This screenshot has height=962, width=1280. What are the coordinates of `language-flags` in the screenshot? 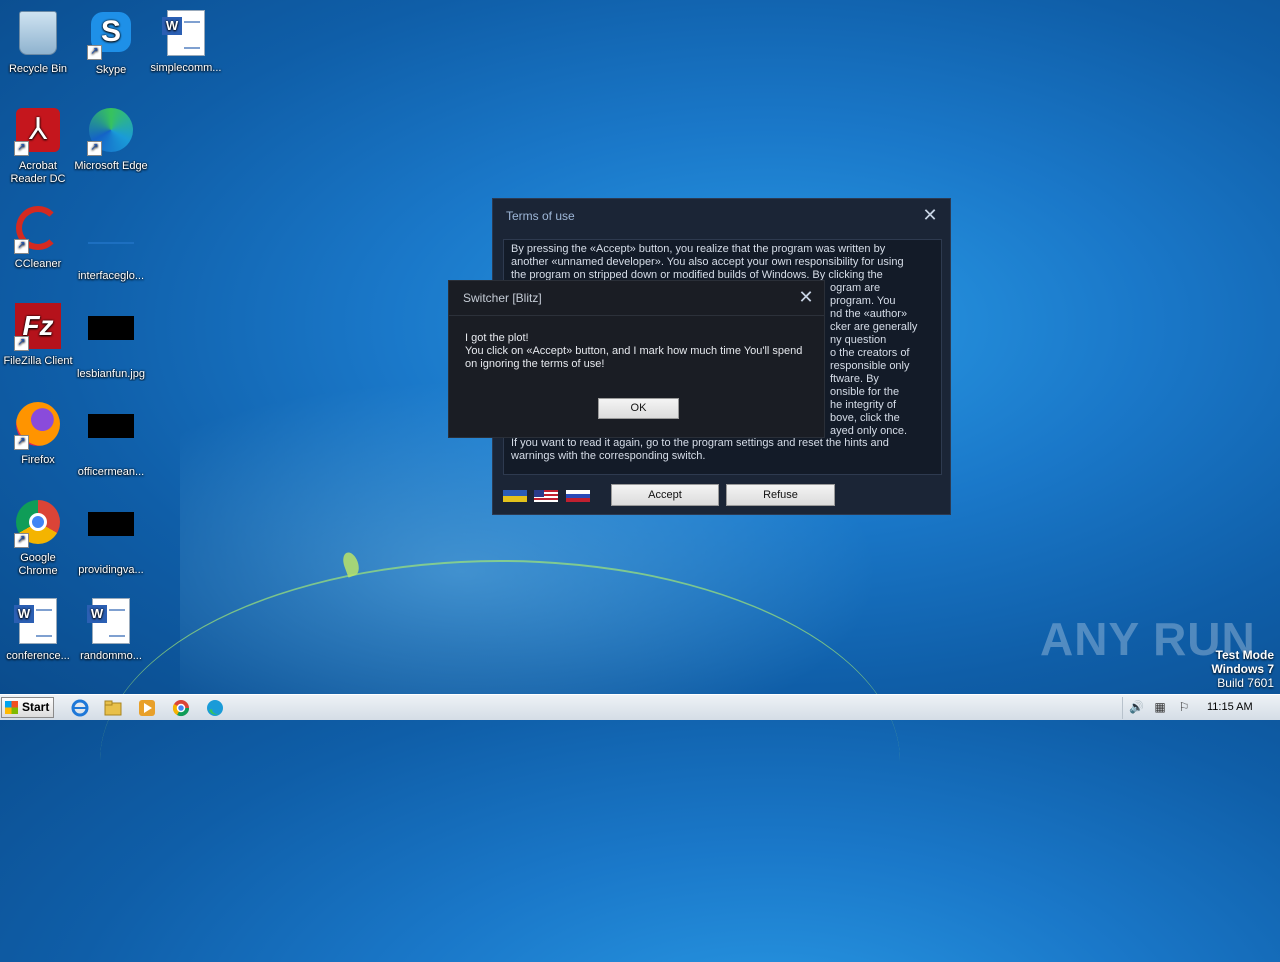 It's located at (548, 496).